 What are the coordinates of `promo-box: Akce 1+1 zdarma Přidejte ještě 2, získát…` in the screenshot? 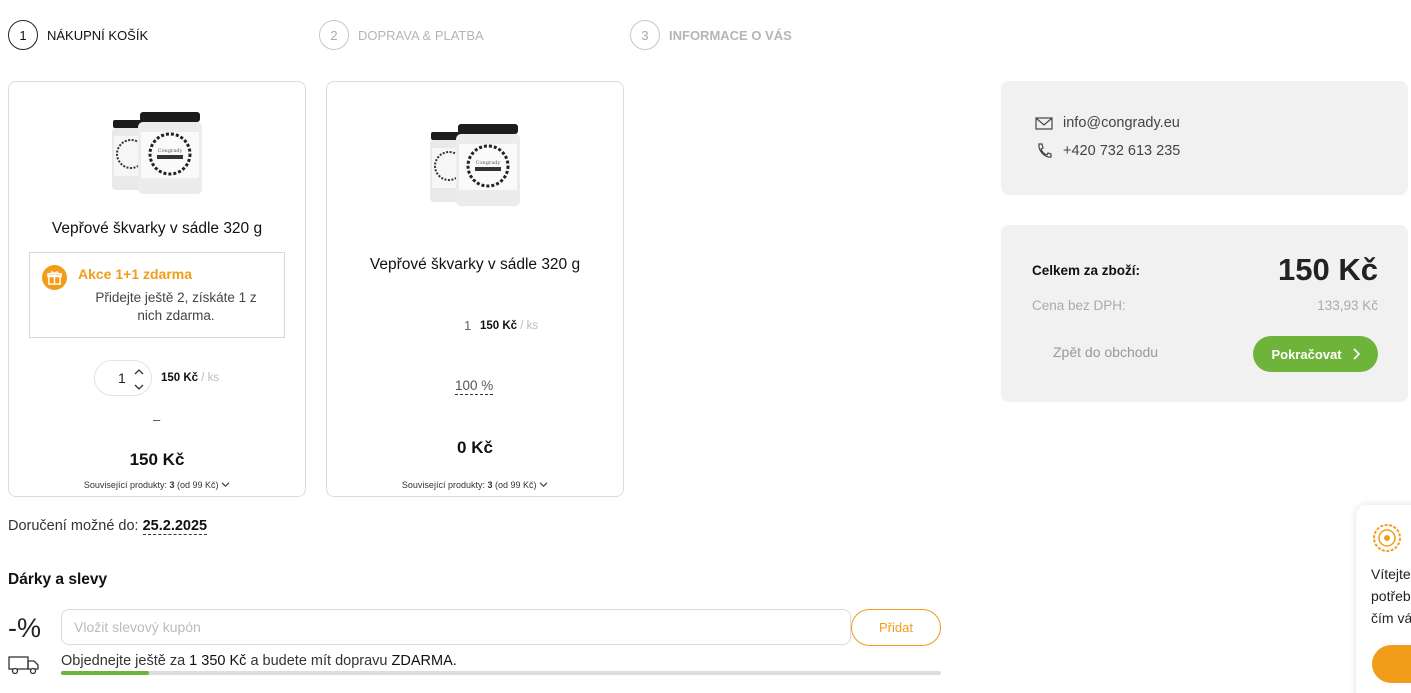 It's located at (157, 295).